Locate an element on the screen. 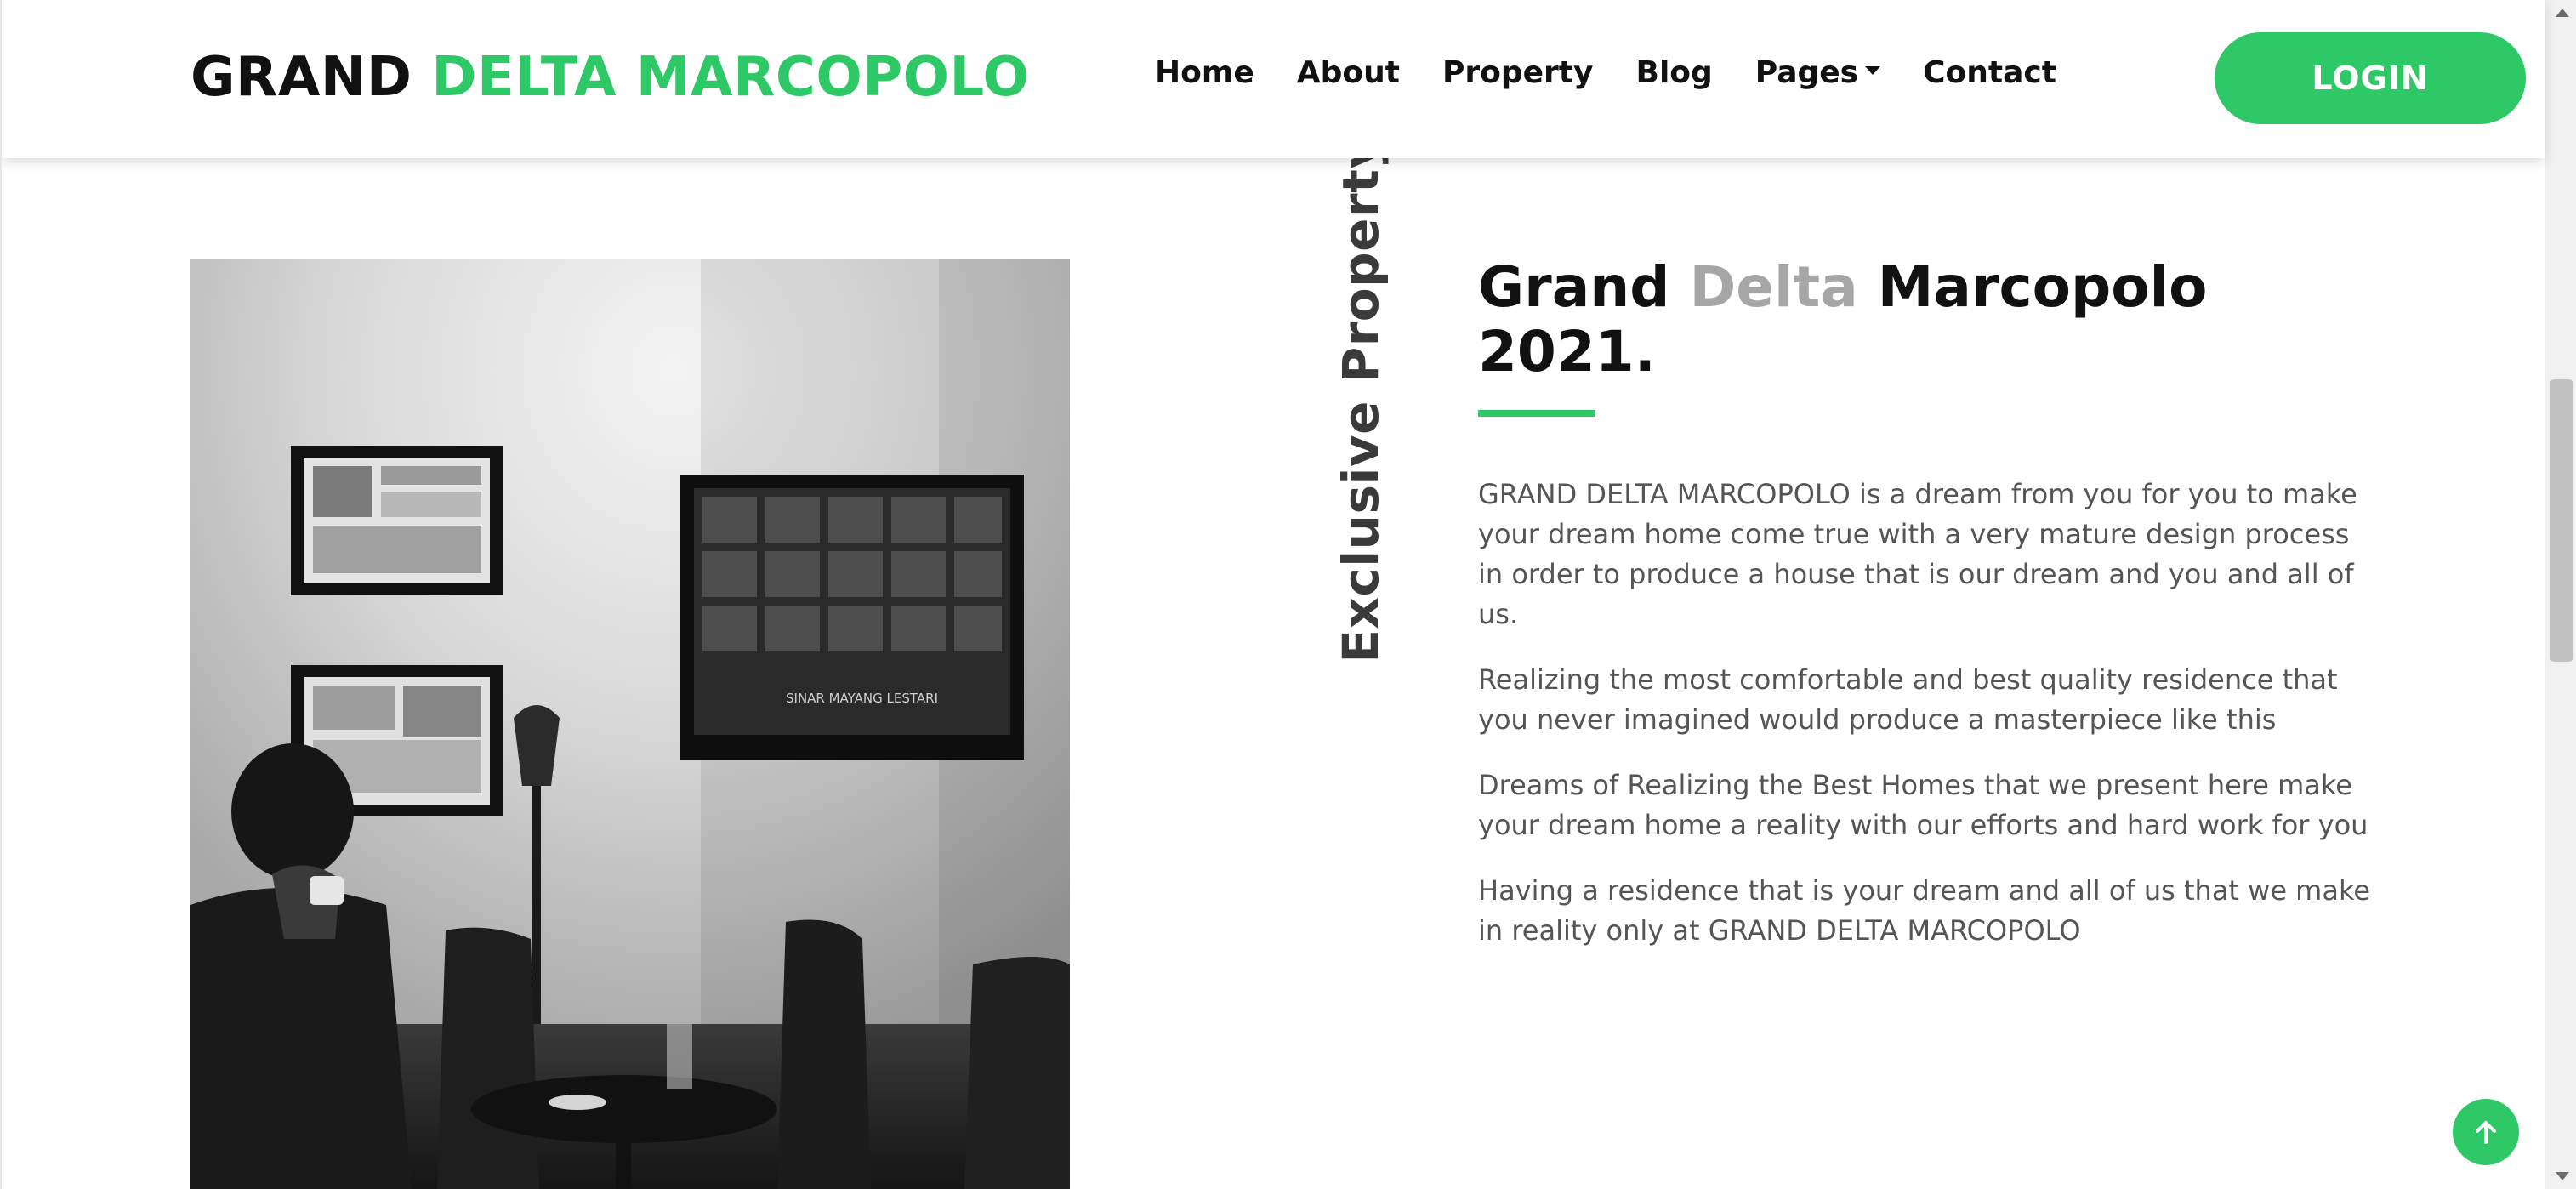  back-to-top-button is located at coordinates (2486, 1132).